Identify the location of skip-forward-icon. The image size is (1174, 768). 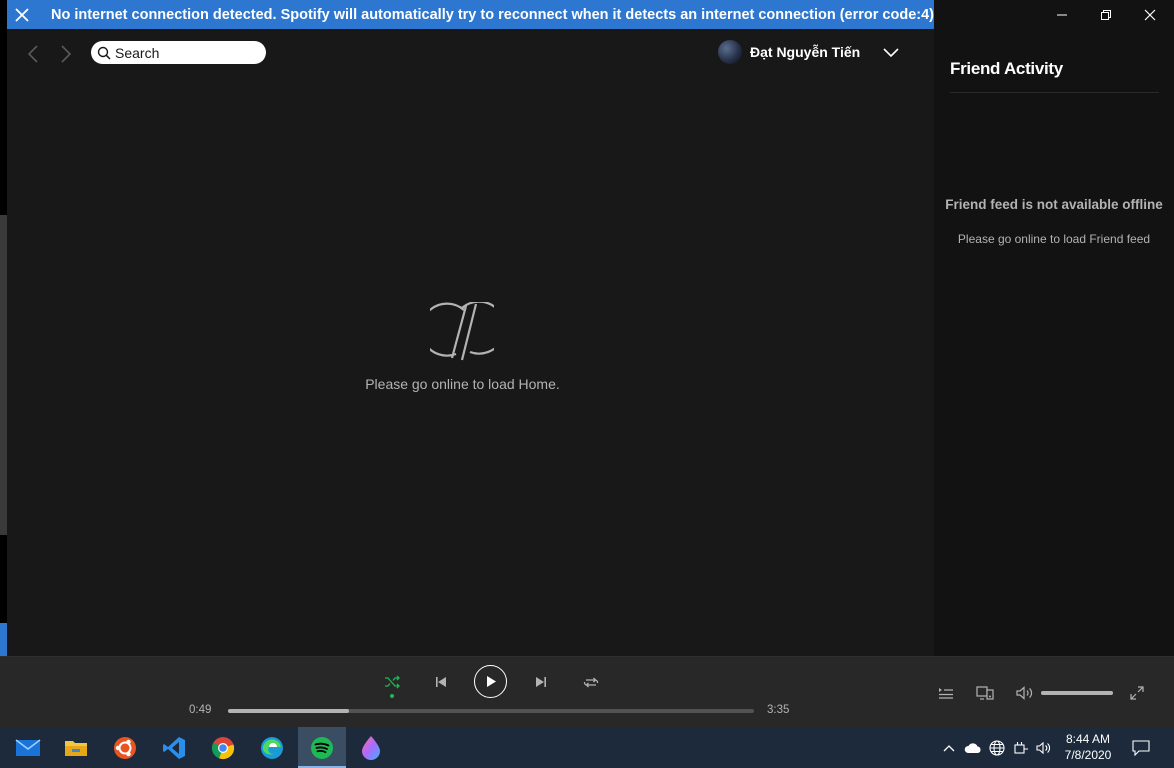
(541, 682).